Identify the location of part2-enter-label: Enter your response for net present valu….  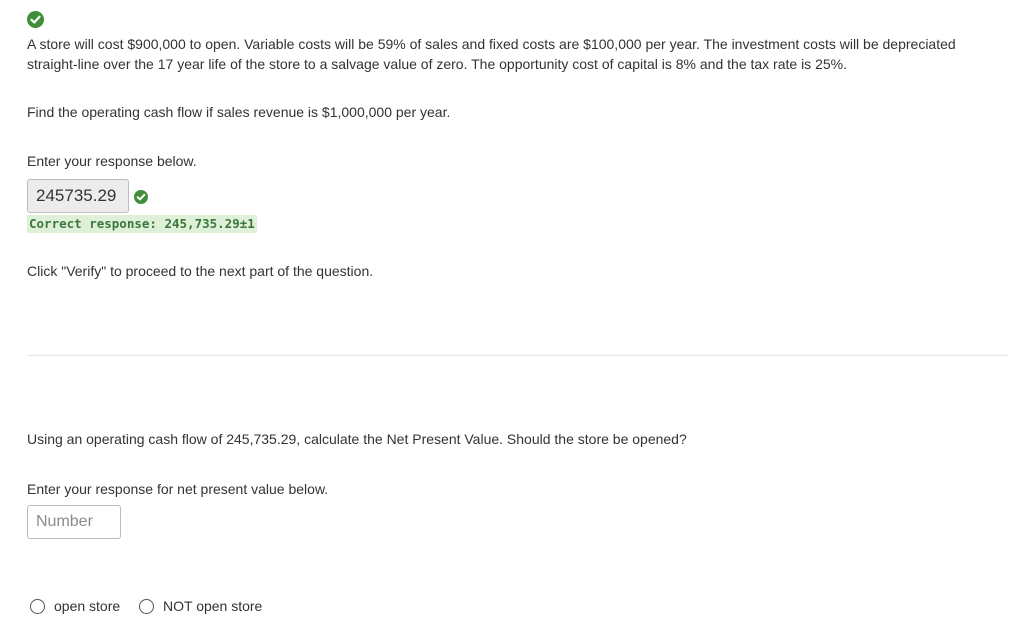
(178, 489).